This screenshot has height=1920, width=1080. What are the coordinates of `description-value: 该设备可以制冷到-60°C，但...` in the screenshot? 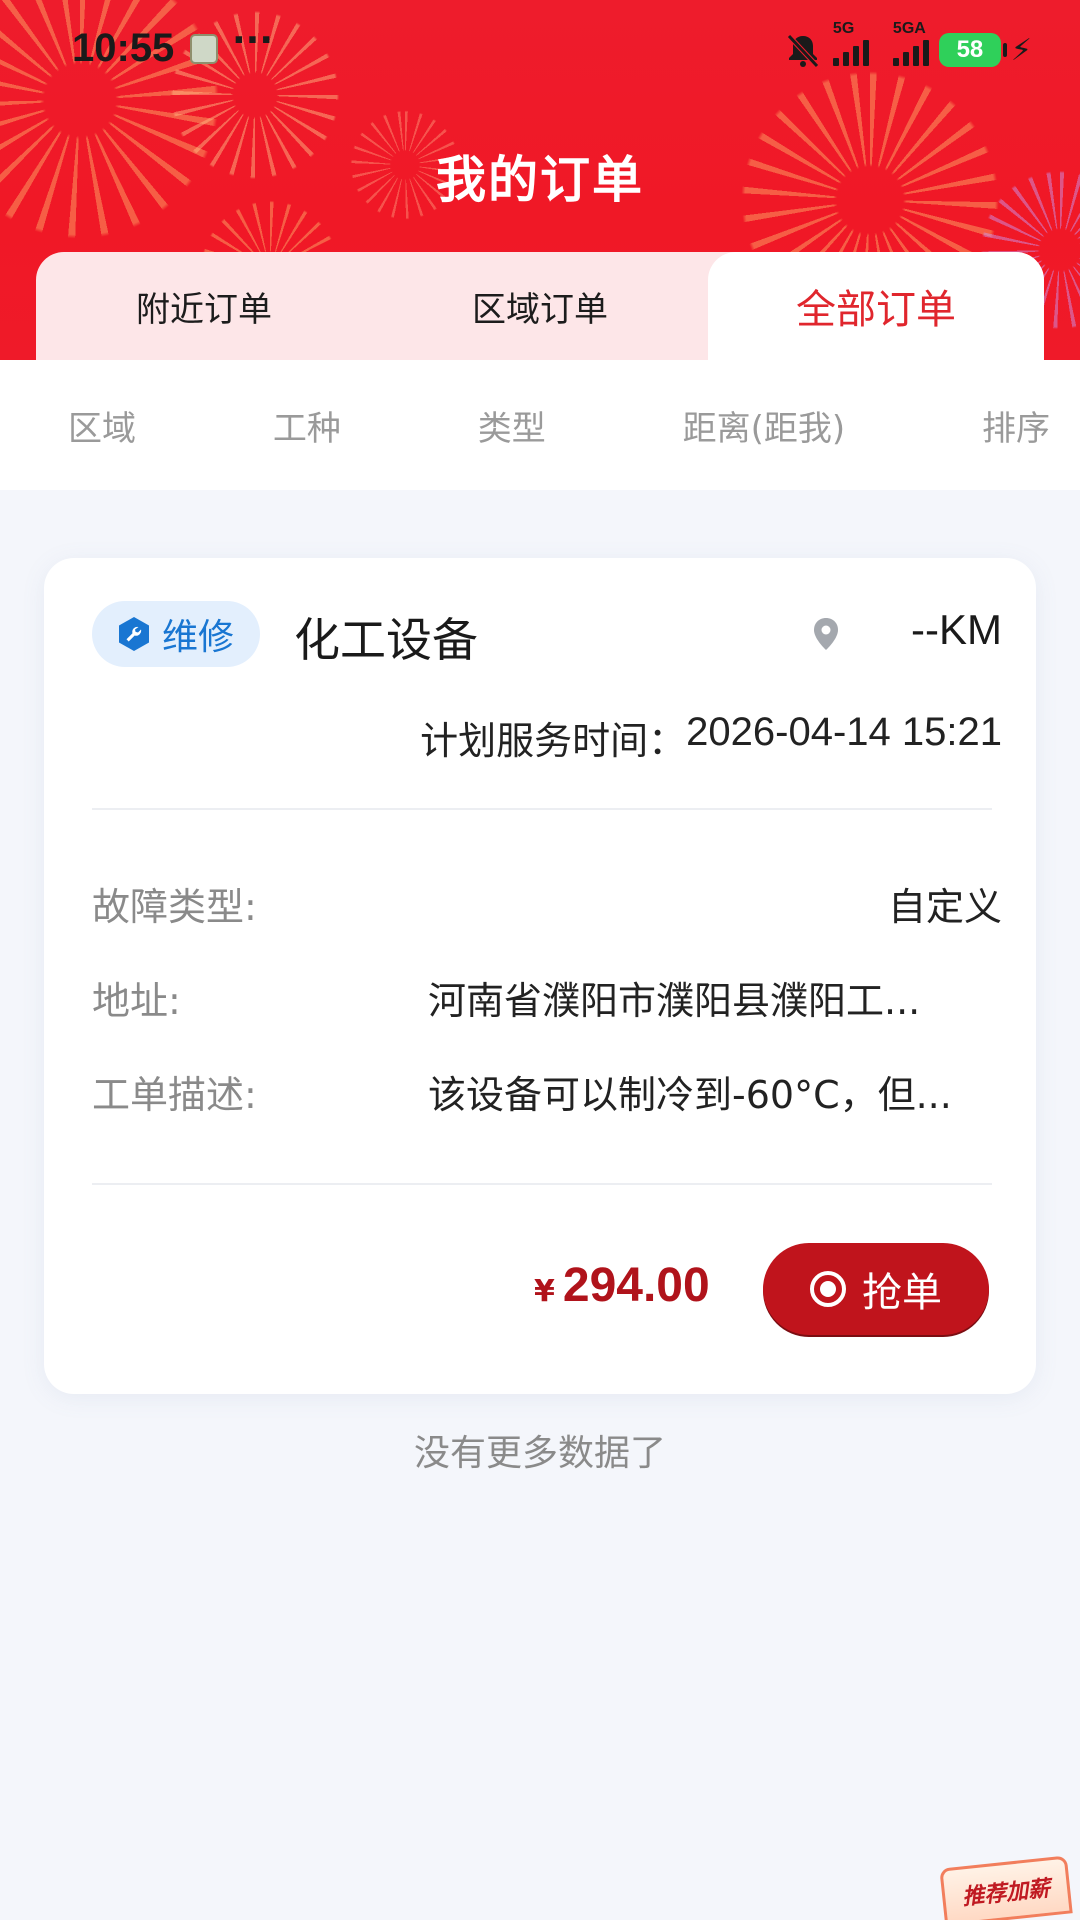 It's located at (690, 1095).